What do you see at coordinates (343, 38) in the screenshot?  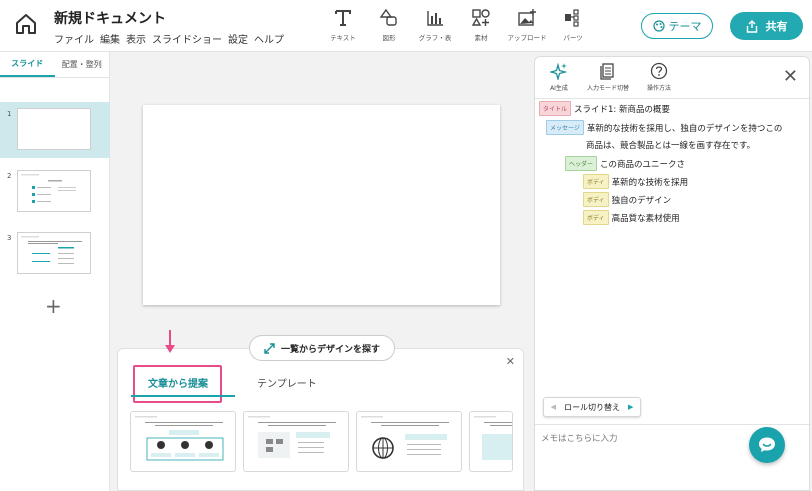 I see `text-tool-label: テキスト` at bounding box center [343, 38].